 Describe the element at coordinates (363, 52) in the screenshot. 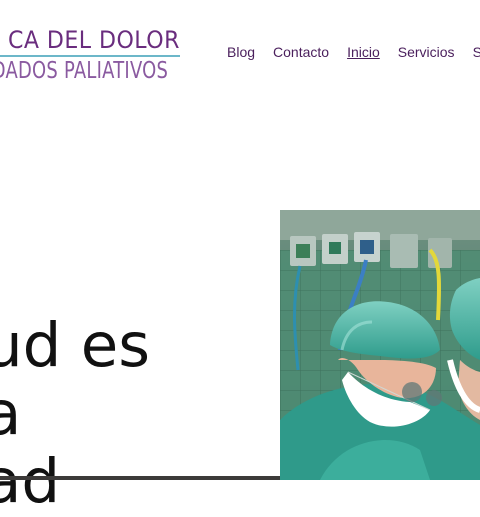

I see `nav-link-inicio: Inicio` at that location.